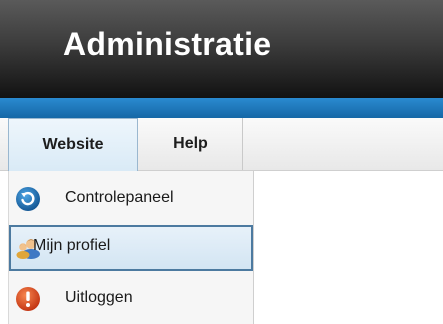  What do you see at coordinates (73, 144) in the screenshot?
I see `menu-tab-website: Website` at bounding box center [73, 144].